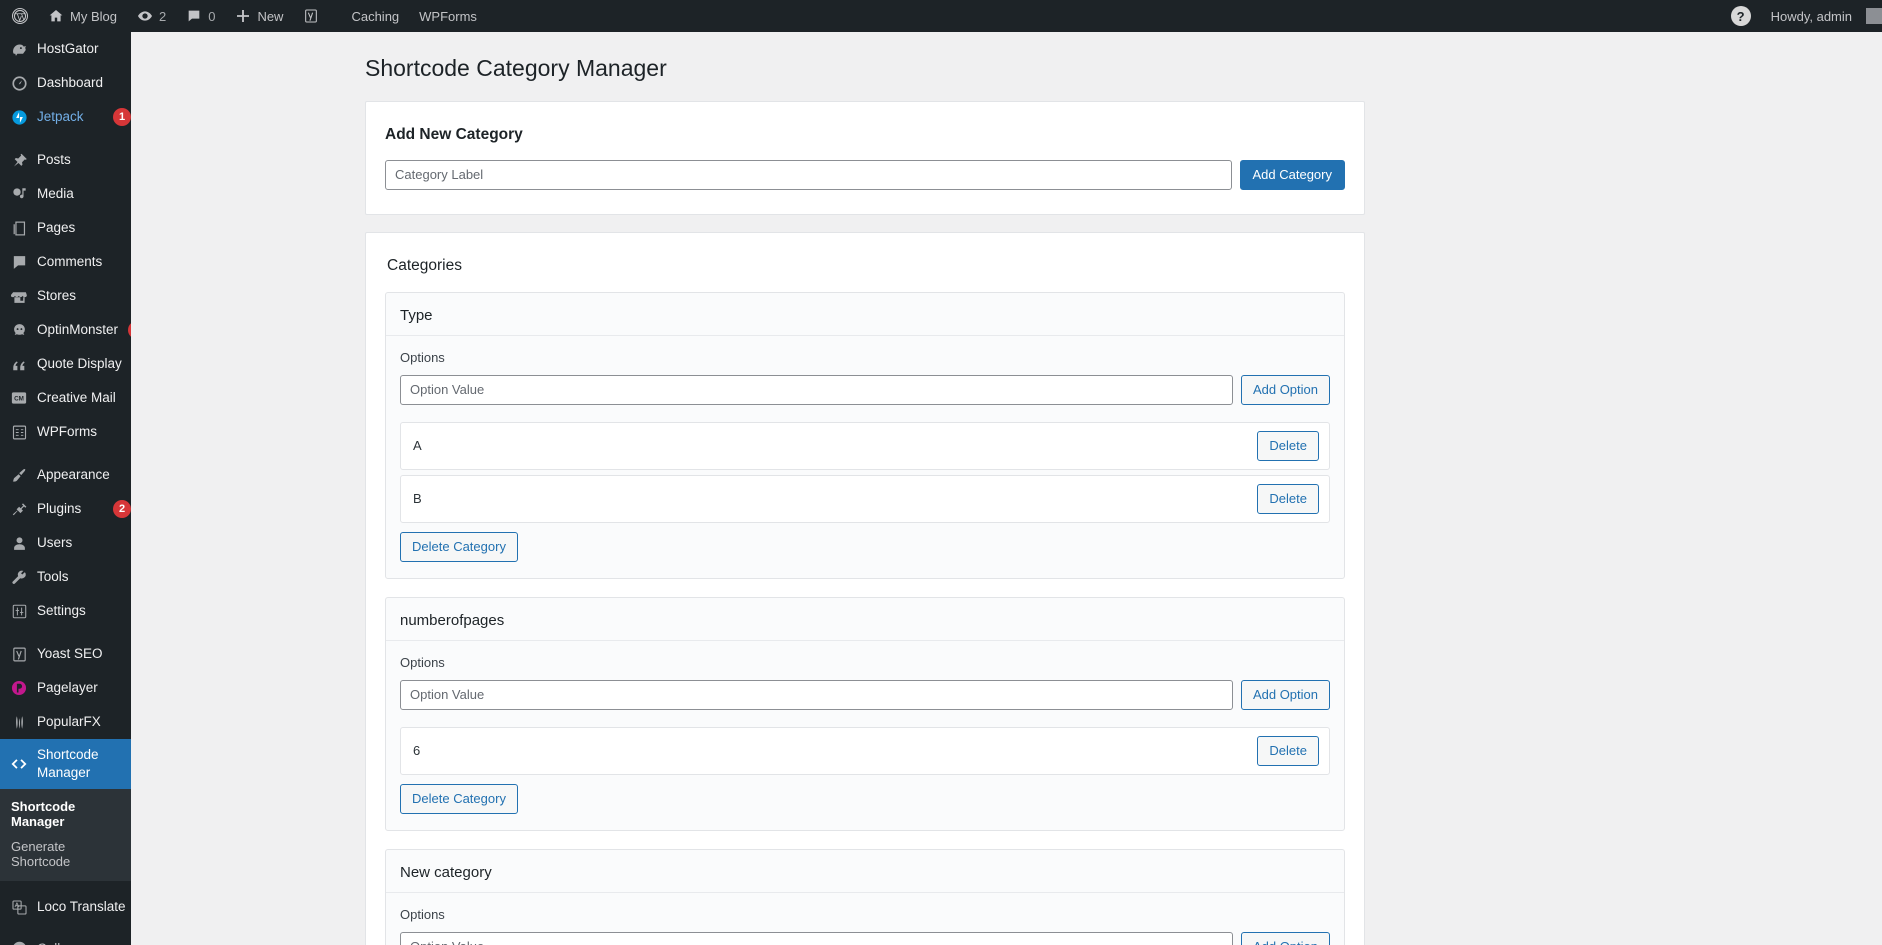  Describe the element at coordinates (65, 475) in the screenshot. I see `sidebar-item-appearance: Appearance` at that location.